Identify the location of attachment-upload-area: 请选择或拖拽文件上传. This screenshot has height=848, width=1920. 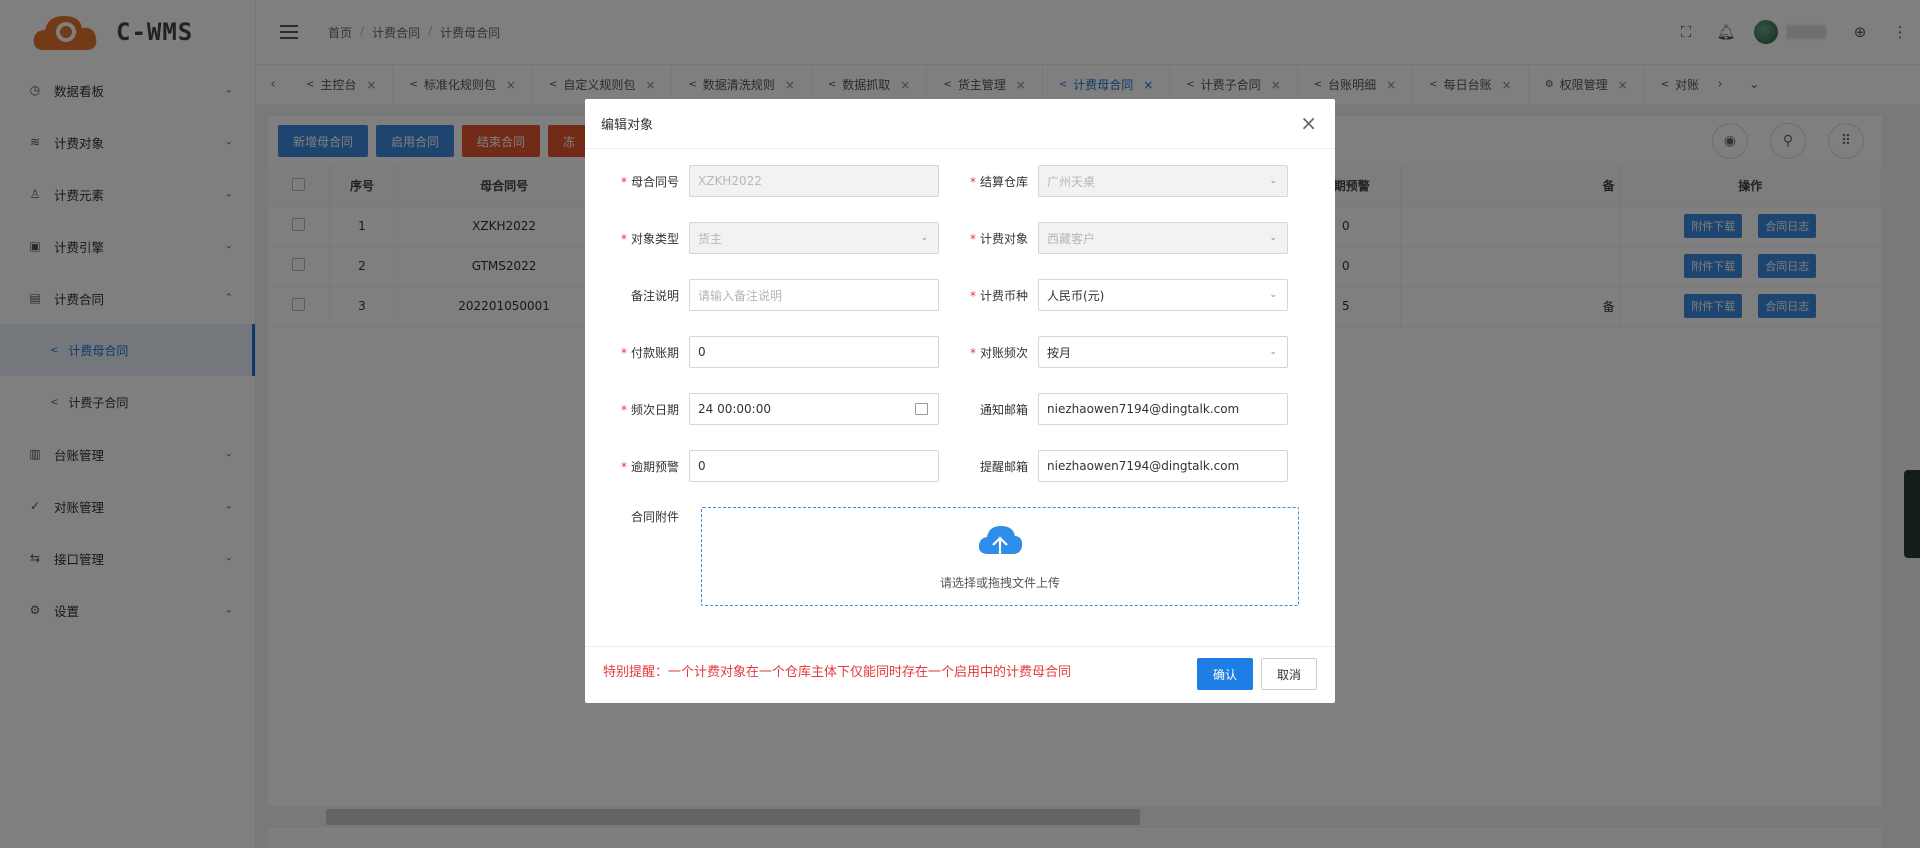
(1000, 556).